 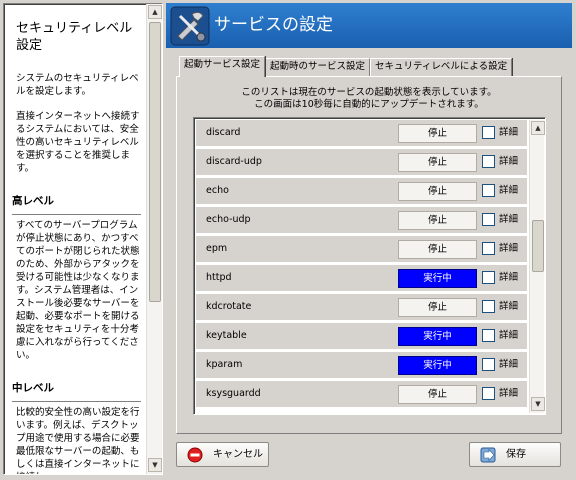 What do you see at coordinates (190, 26) in the screenshot?
I see `tools-logo-icon` at bounding box center [190, 26].